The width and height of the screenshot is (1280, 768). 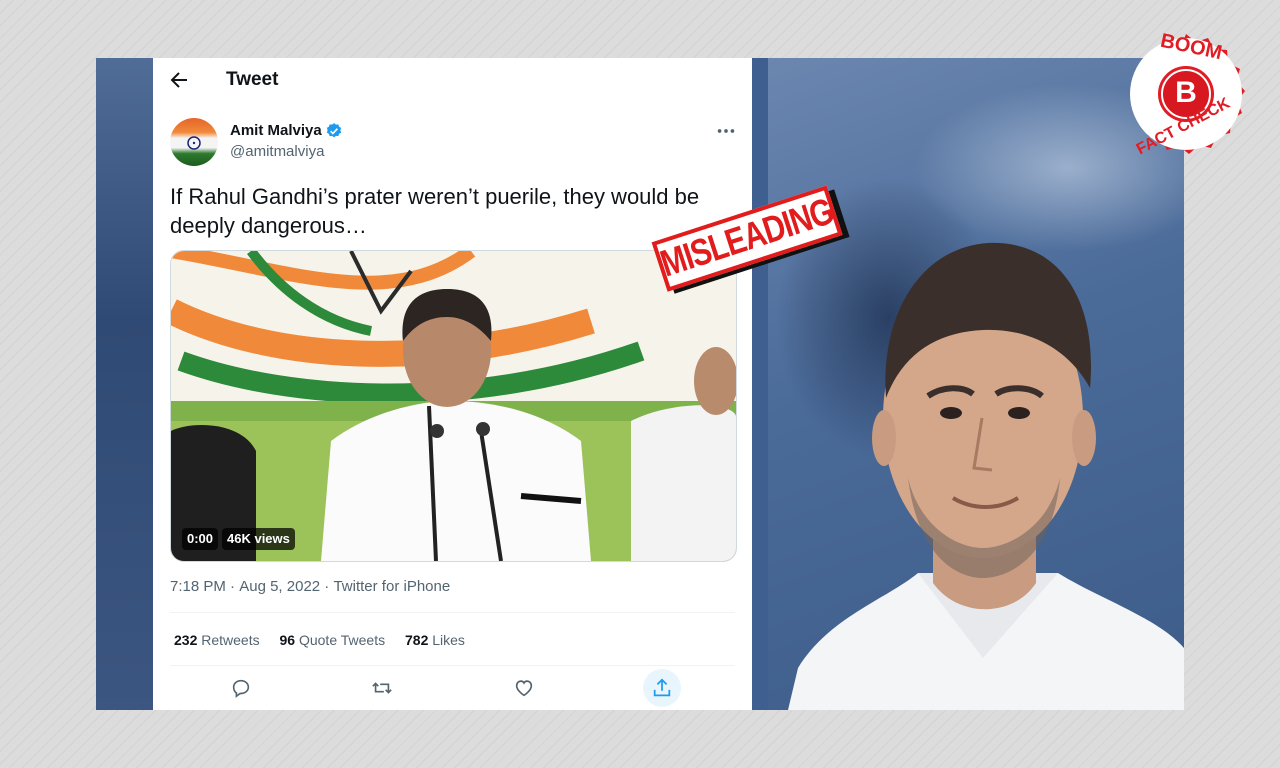 What do you see at coordinates (217, 640) in the screenshot?
I see `retweets-stat: 232 Retweets` at bounding box center [217, 640].